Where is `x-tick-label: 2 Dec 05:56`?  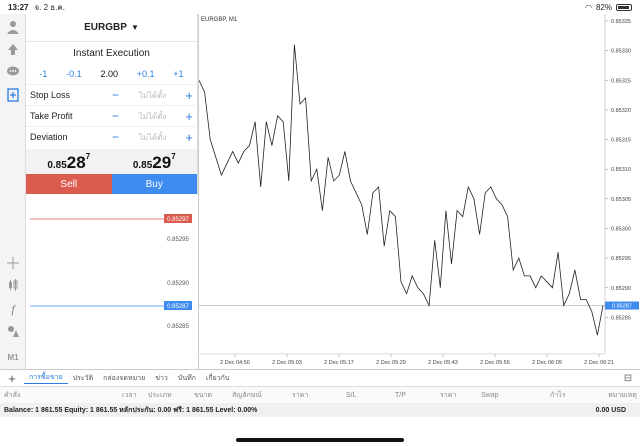
x-tick-label: 2 Dec 05:56 is located at coordinates (495, 363).